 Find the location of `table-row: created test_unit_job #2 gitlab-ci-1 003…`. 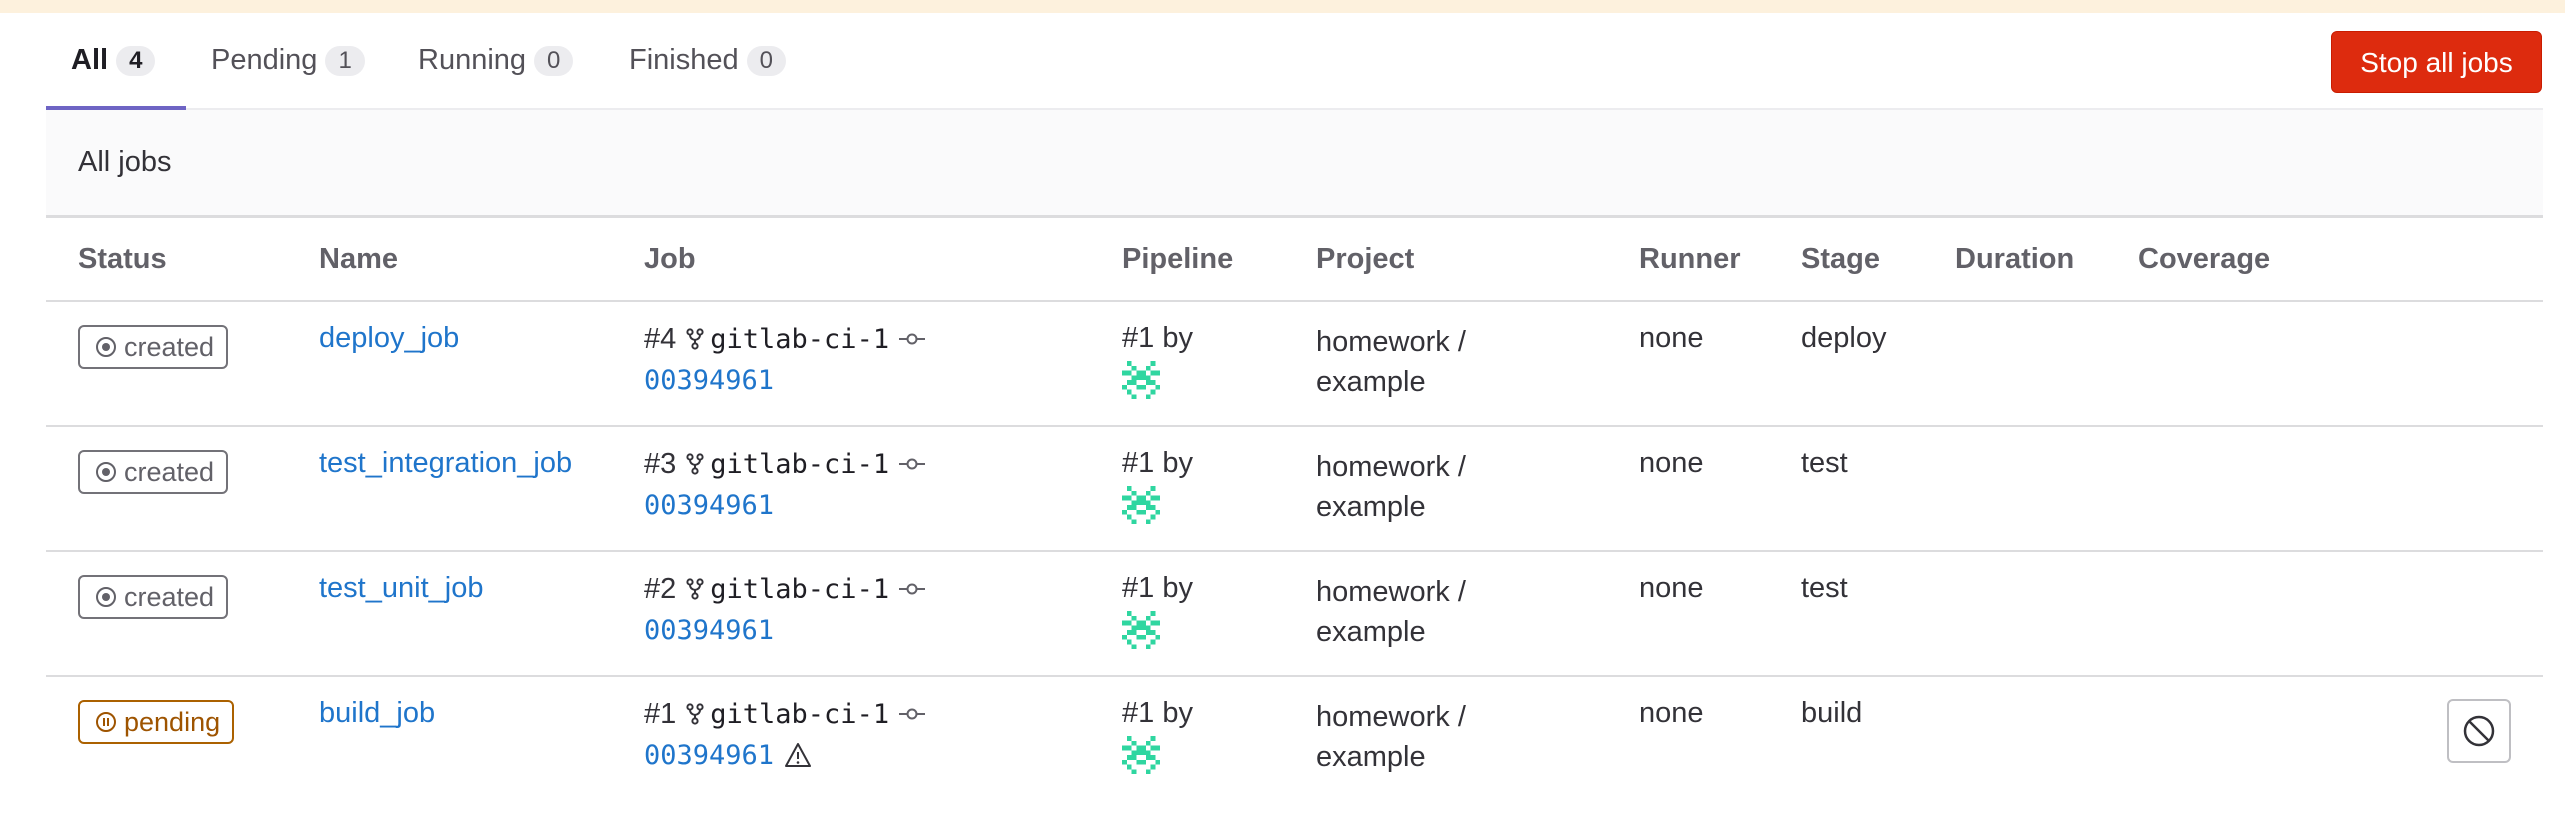

table-row: created test_unit_job #2 gitlab-ci-1 003… is located at coordinates (1294, 614).